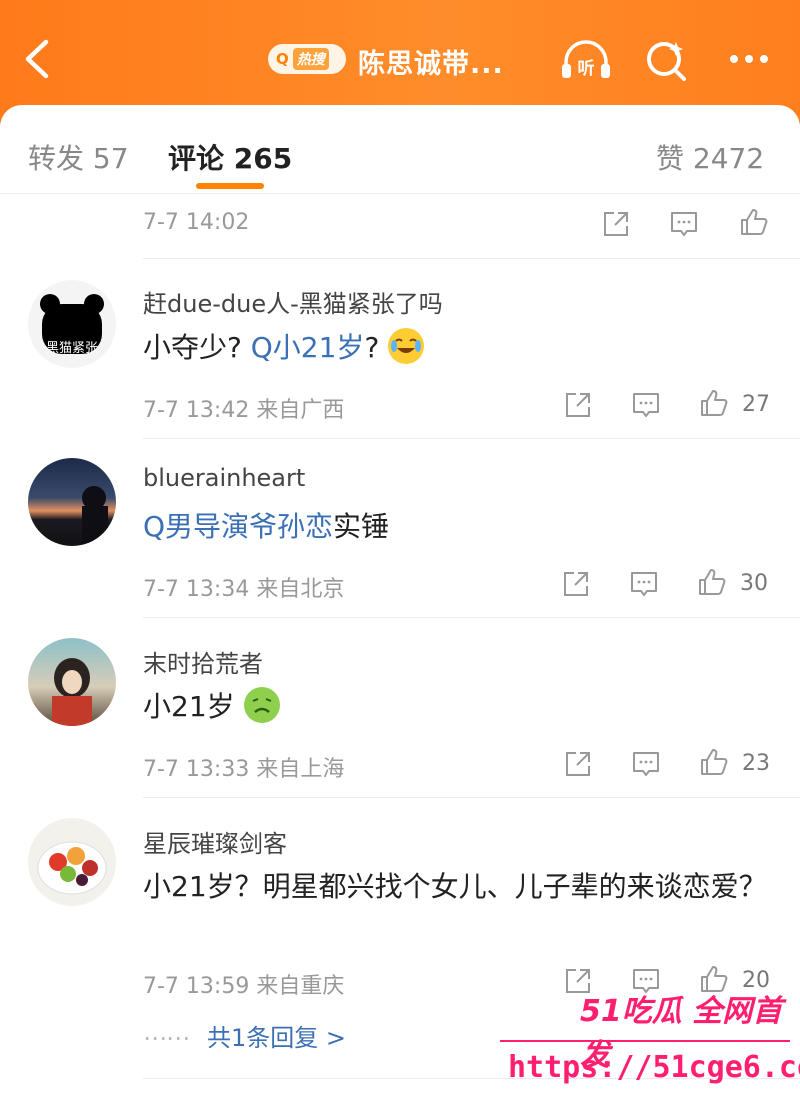  Describe the element at coordinates (282, 59) in the screenshot. I see `hot-search-icon: Q` at that location.